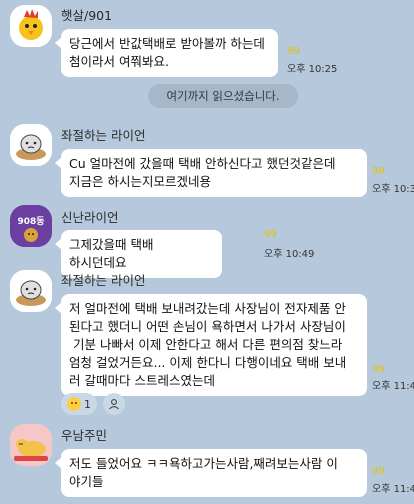 The image size is (414, 504). Describe the element at coordinates (84, 435) in the screenshot. I see `sender-name: 우남주민` at that location.